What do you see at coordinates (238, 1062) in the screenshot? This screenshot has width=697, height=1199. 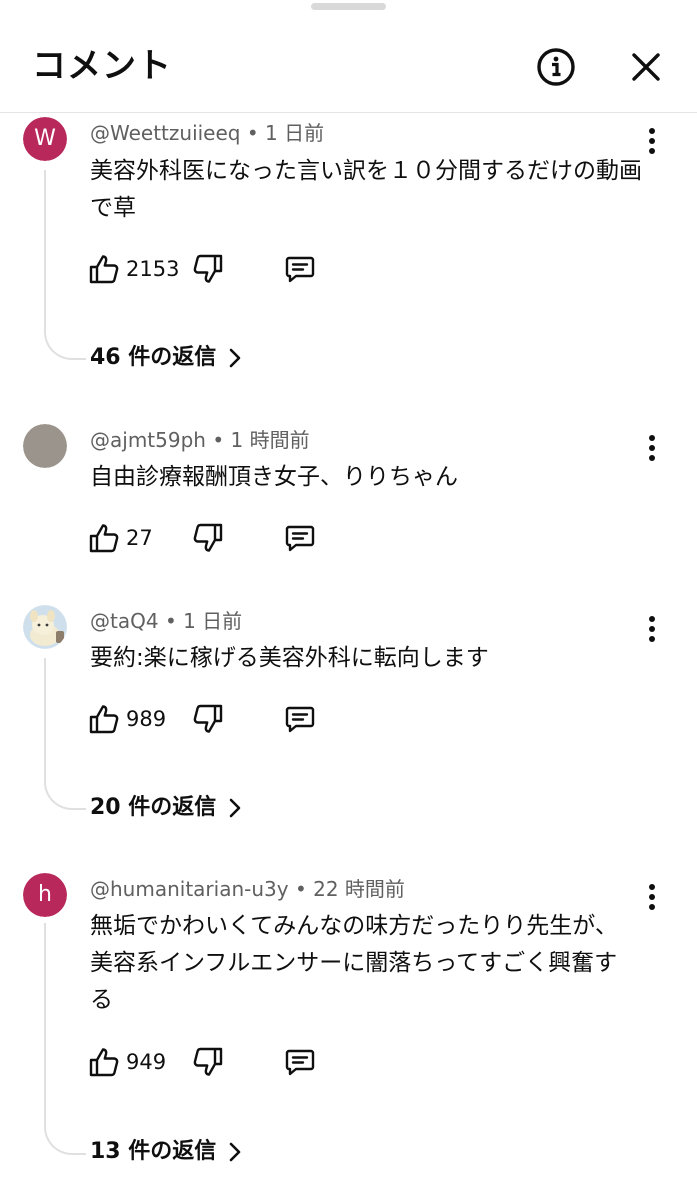 I see `comment-actions: 949` at bounding box center [238, 1062].